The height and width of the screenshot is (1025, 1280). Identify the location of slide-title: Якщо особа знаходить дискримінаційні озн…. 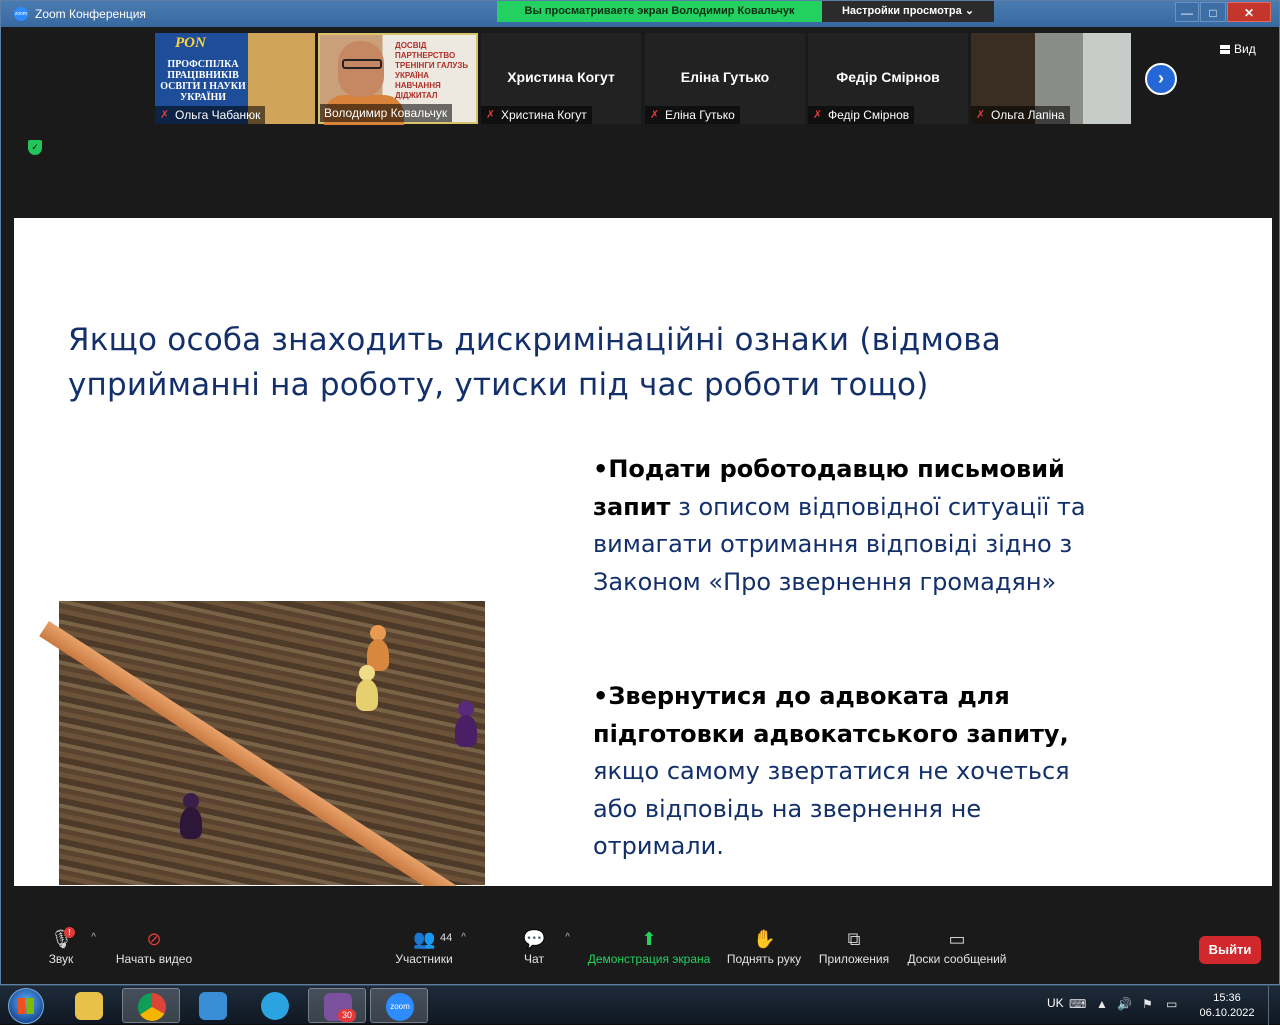
(534, 362).